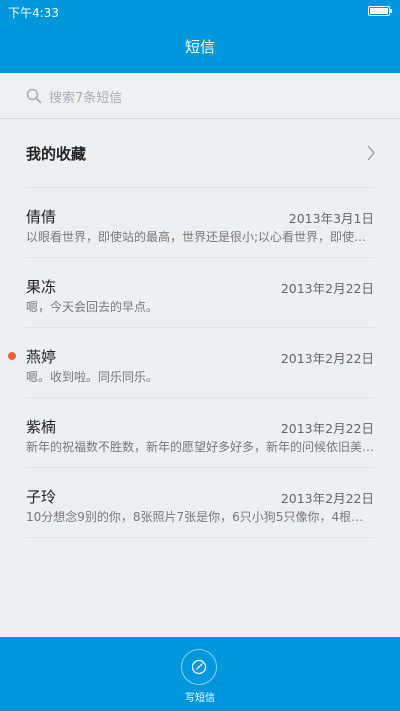 The image size is (400, 711). I want to click on page-title: 短信, so click(199, 47).